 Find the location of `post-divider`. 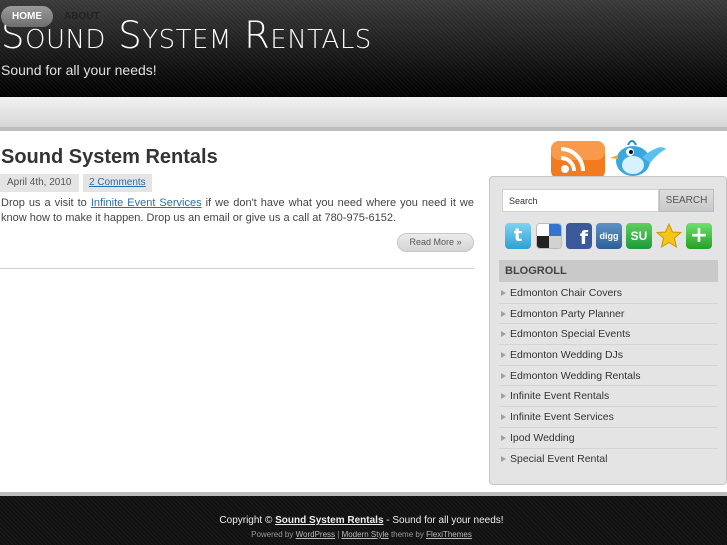

post-divider is located at coordinates (237, 268).